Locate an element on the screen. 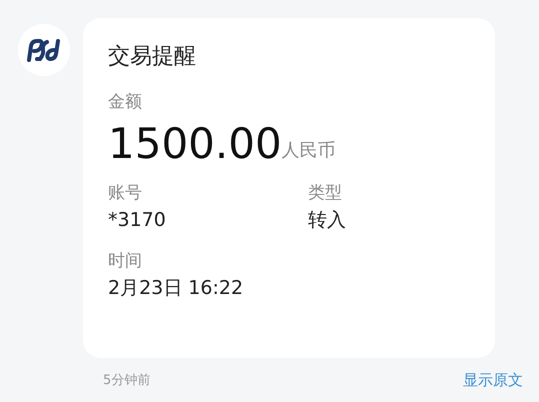 Image resolution: width=539 pixels, height=402 pixels. show-original-link: 显示原文 is located at coordinates (493, 380).